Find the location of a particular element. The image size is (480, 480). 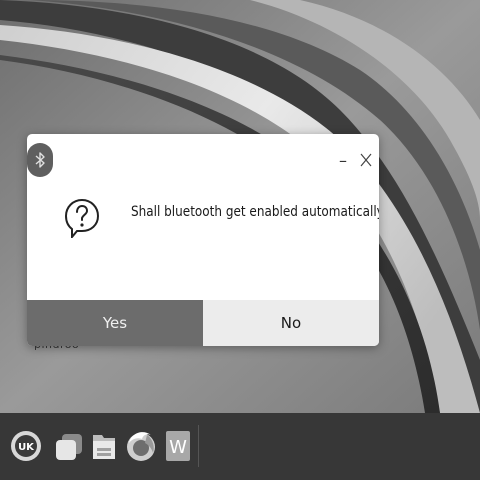

writer-button: W is located at coordinates (178, 446).